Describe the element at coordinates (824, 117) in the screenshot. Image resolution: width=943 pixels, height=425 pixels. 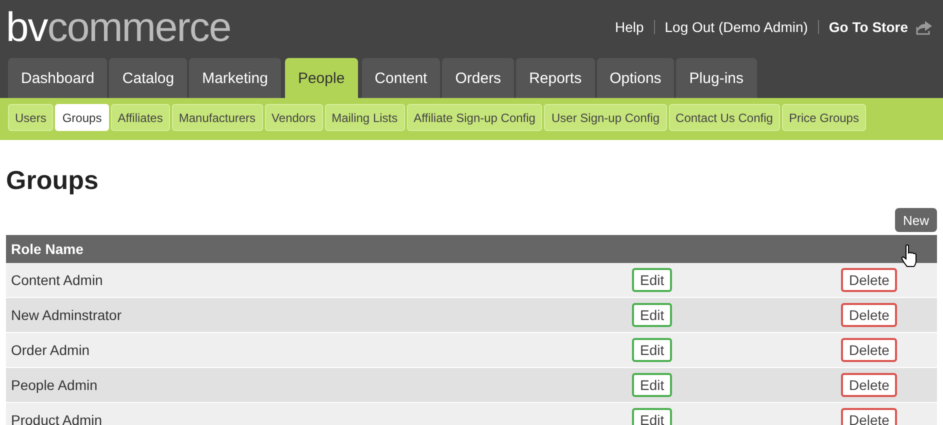
I see `subnav-tab: Price Groups` at that location.